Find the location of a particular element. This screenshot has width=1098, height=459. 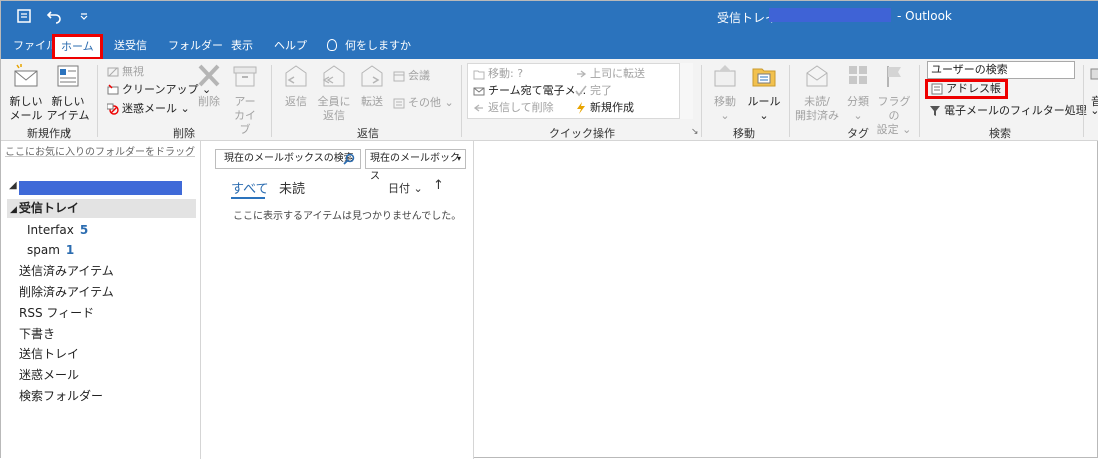

folder-spam: spam 1 is located at coordinates (50, 250).